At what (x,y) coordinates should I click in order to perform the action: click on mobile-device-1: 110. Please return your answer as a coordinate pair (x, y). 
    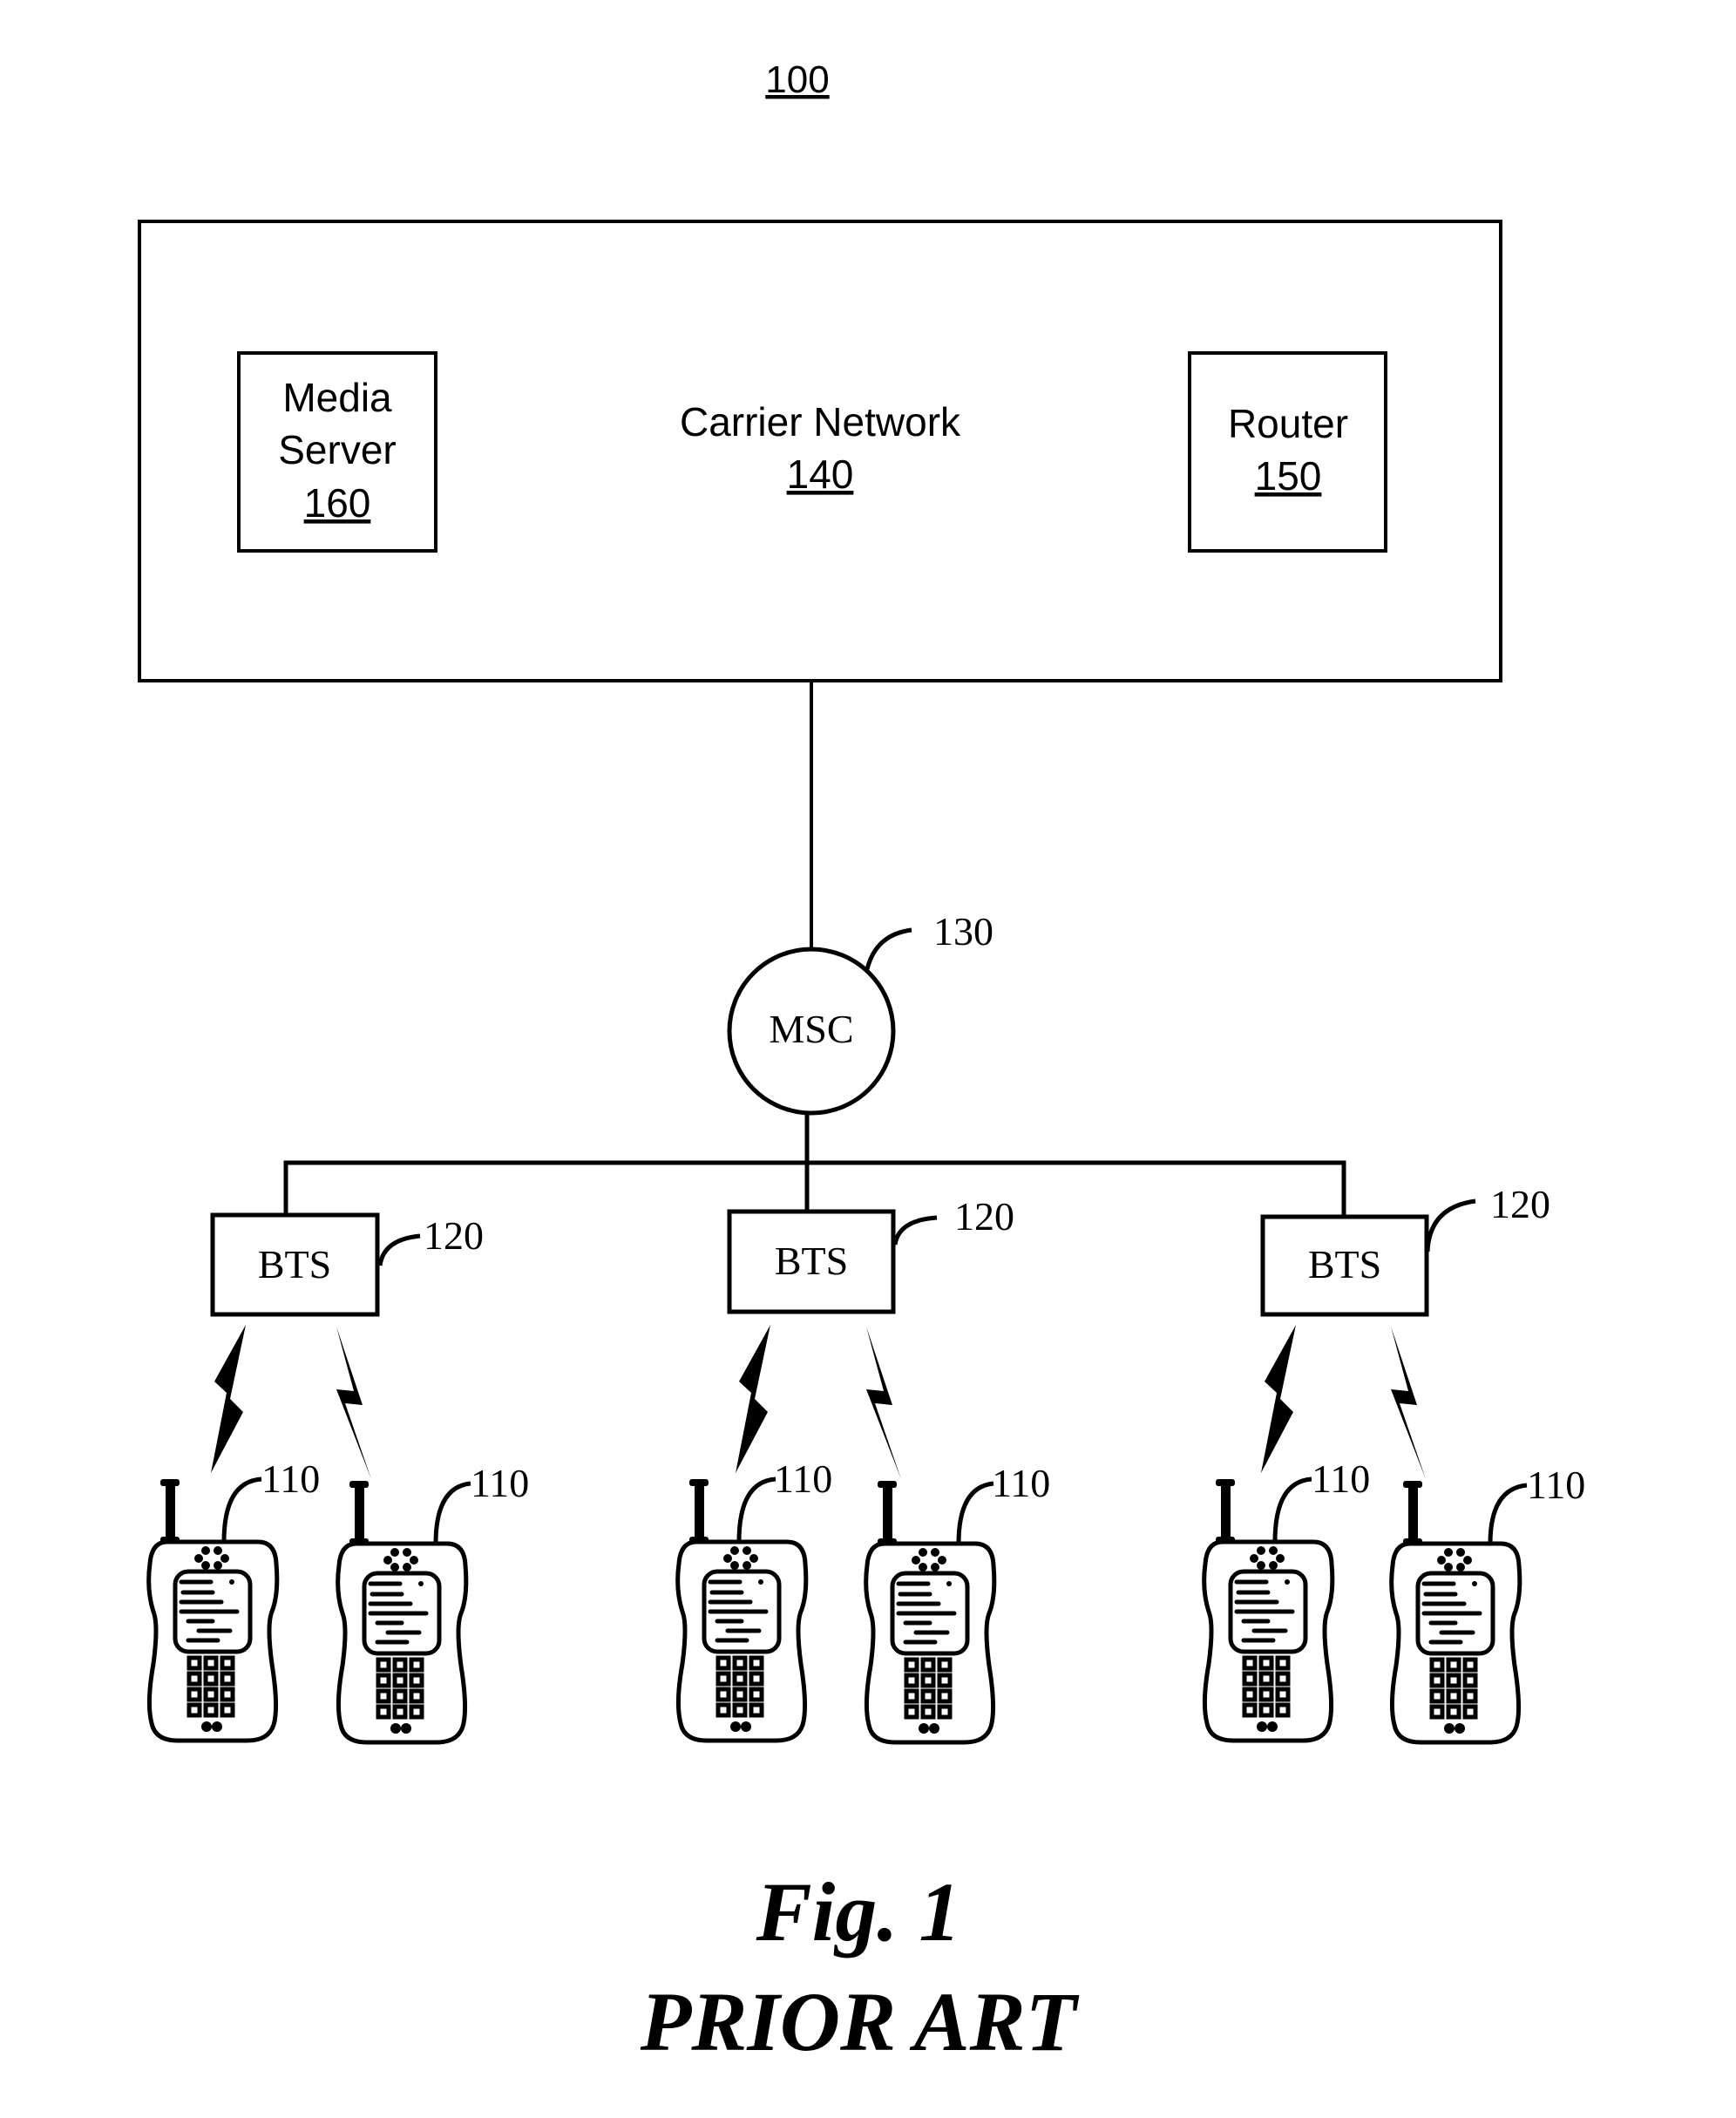
    Looking at the image, I should click on (234, 1598).